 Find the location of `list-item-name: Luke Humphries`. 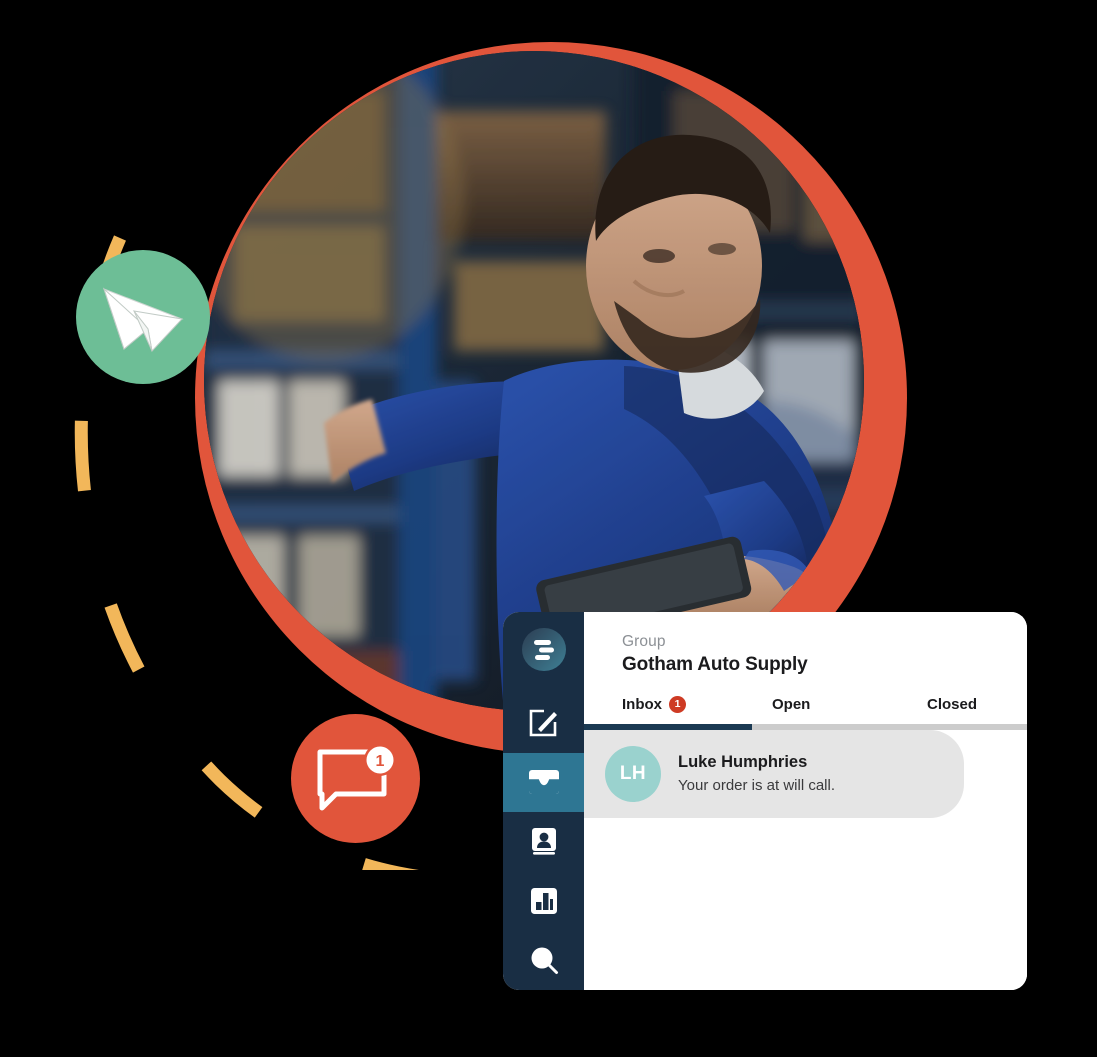

list-item-name: Luke Humphries is located at coordinates (743, 761).